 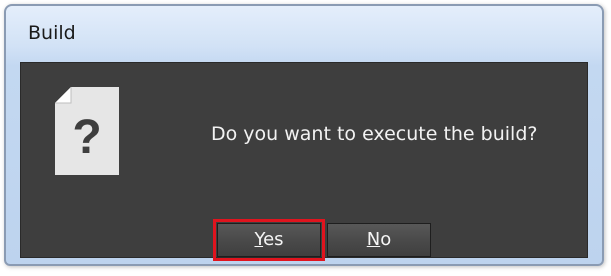 I want to click on yes-button: Yes, so click(x=269, y=240).